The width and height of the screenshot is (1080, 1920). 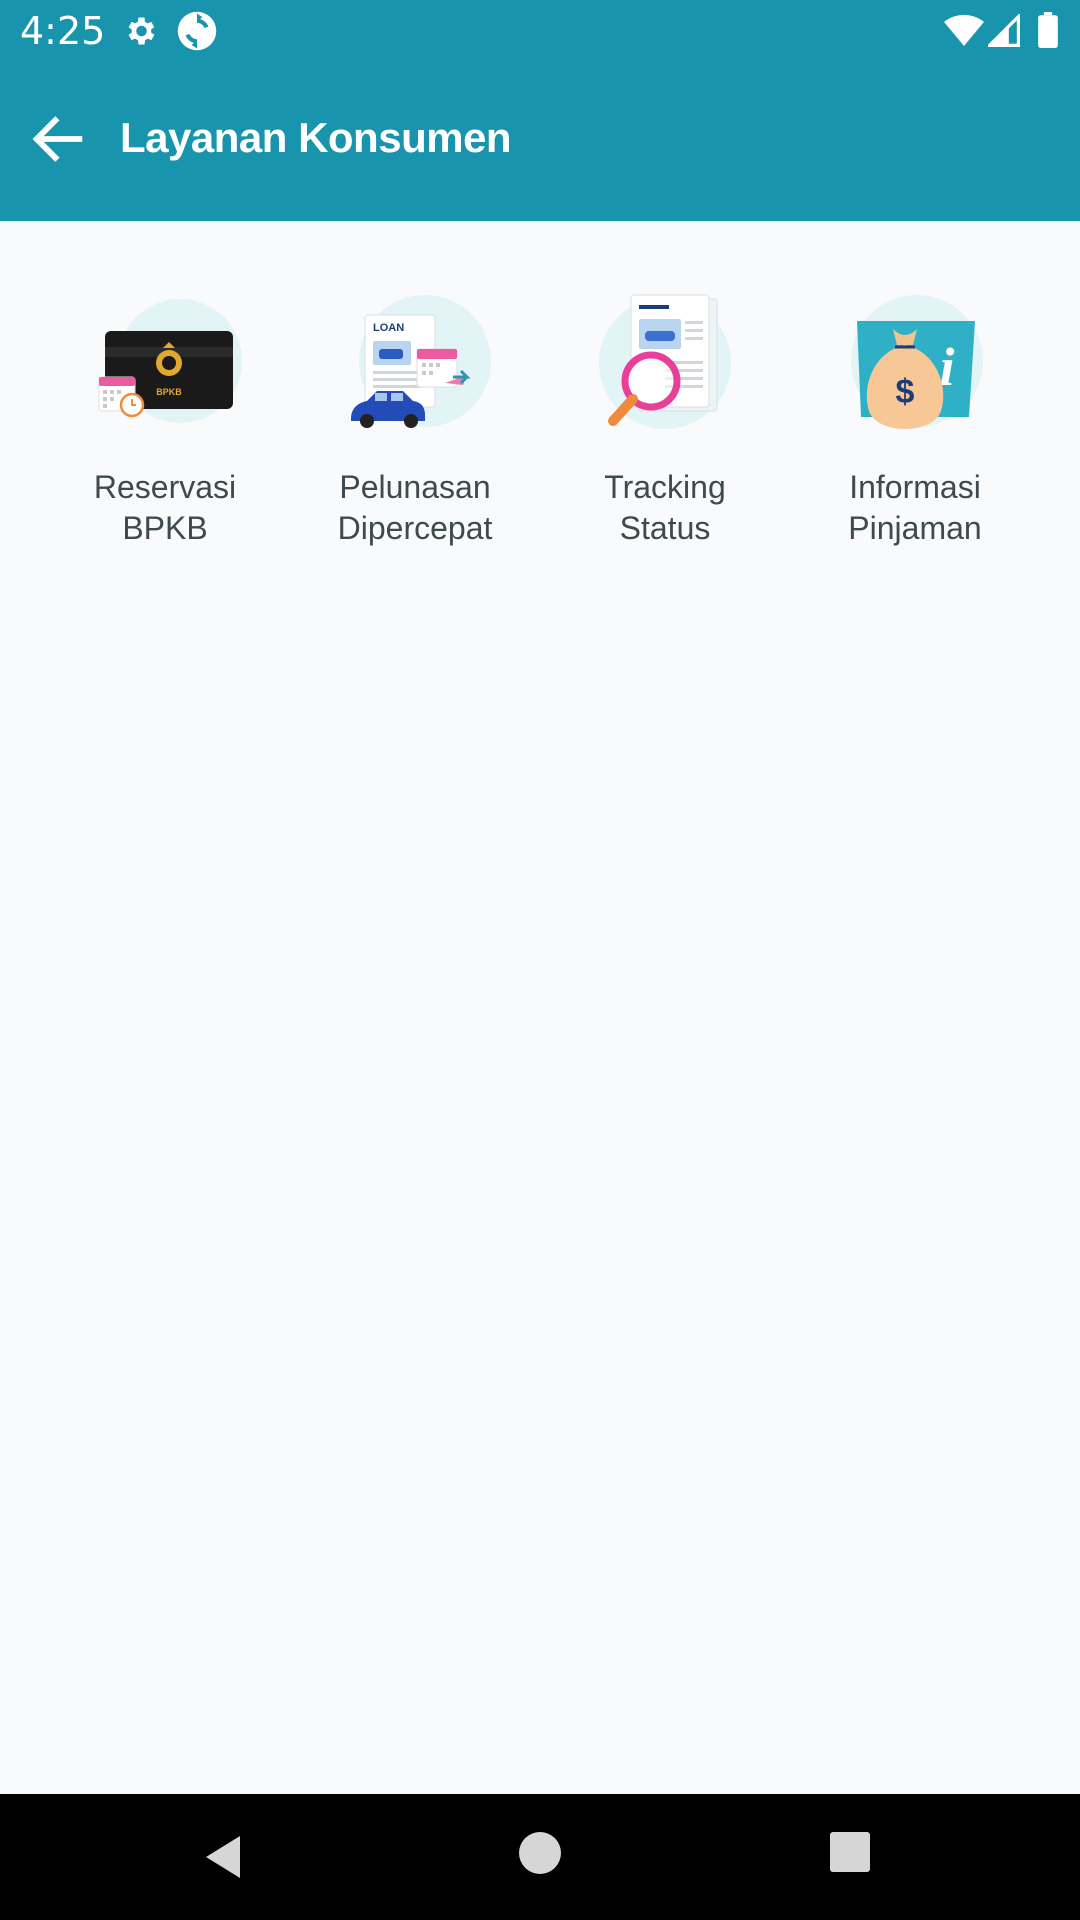 I want to click on navigation-bar, so click(x=540, y=1857).